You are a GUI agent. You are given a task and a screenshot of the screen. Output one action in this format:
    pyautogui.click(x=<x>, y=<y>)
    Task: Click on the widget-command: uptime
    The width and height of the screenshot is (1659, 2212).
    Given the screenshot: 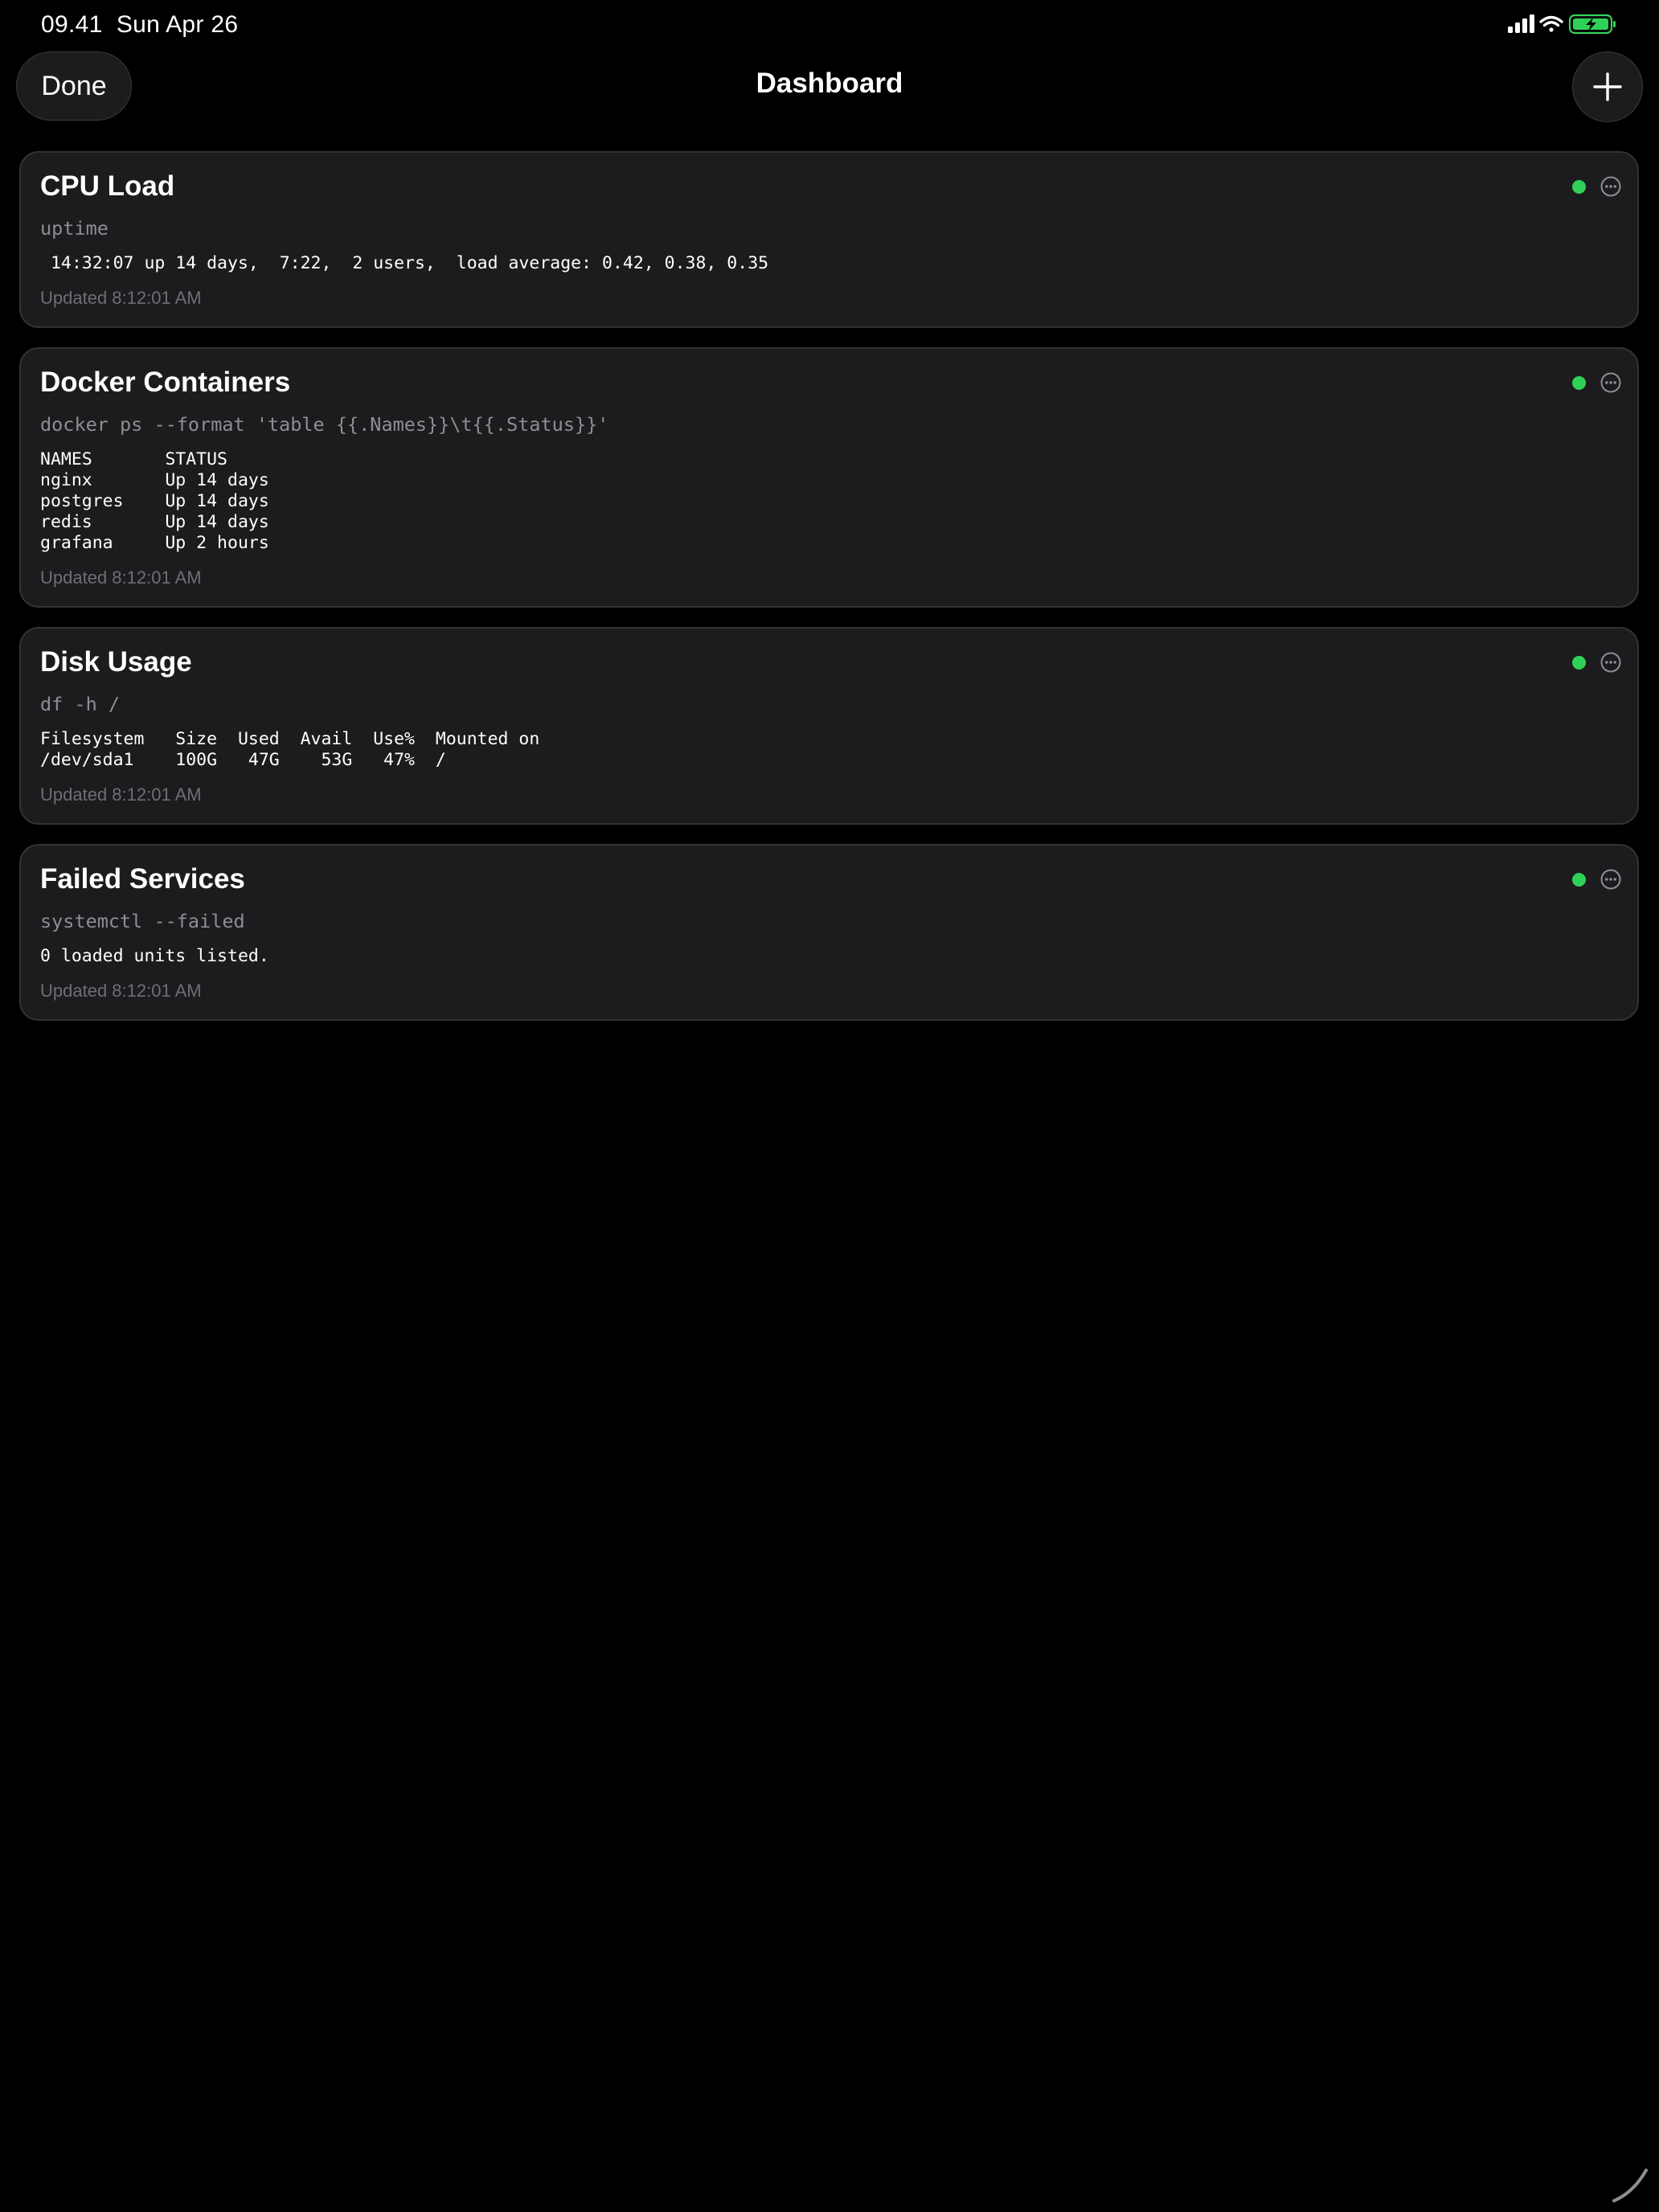 What is the action you would take?
    pyautogui.click(x=74, y=228)
    